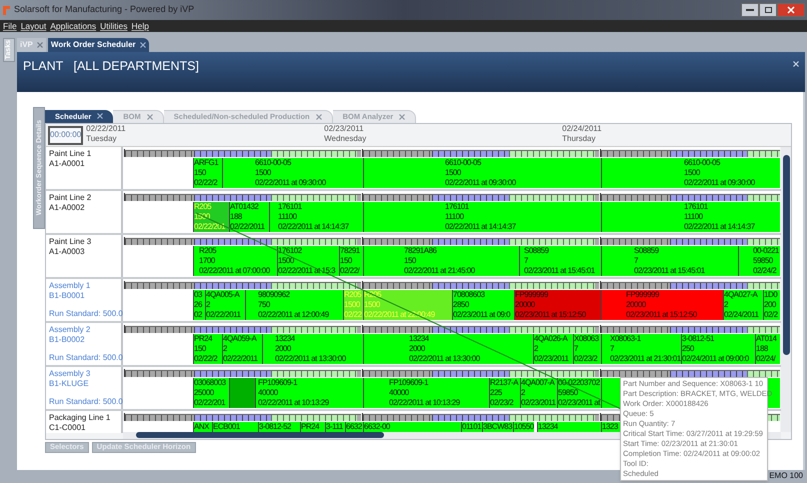  Describe the element at coordinates (235, 427) in the screenshot. I see `work-order-block: ECB001` at that location.